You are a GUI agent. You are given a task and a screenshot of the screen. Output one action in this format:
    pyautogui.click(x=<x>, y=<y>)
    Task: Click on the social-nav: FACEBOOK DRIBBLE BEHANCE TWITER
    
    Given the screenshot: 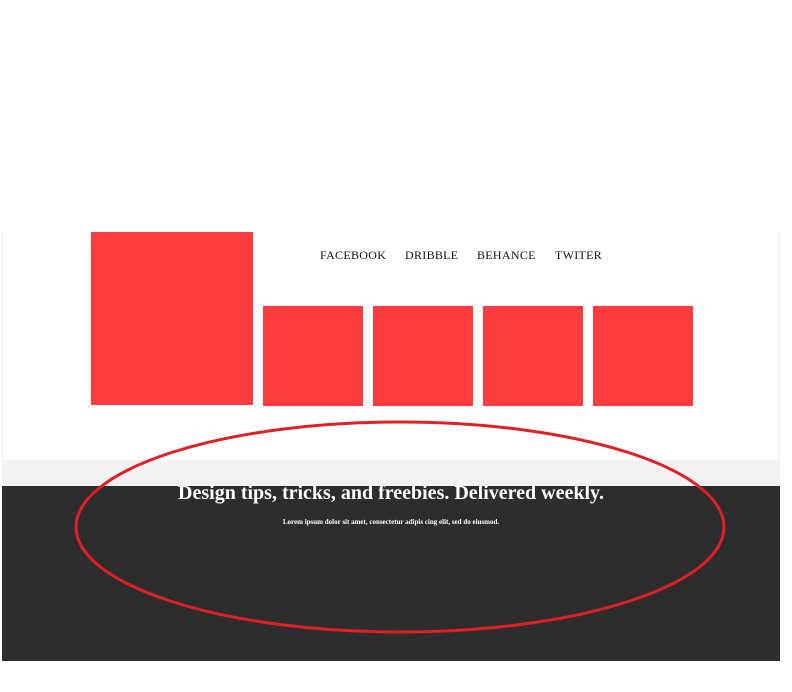 What is the action you would take?
    pyautogui.click(x=391, y=256)
    